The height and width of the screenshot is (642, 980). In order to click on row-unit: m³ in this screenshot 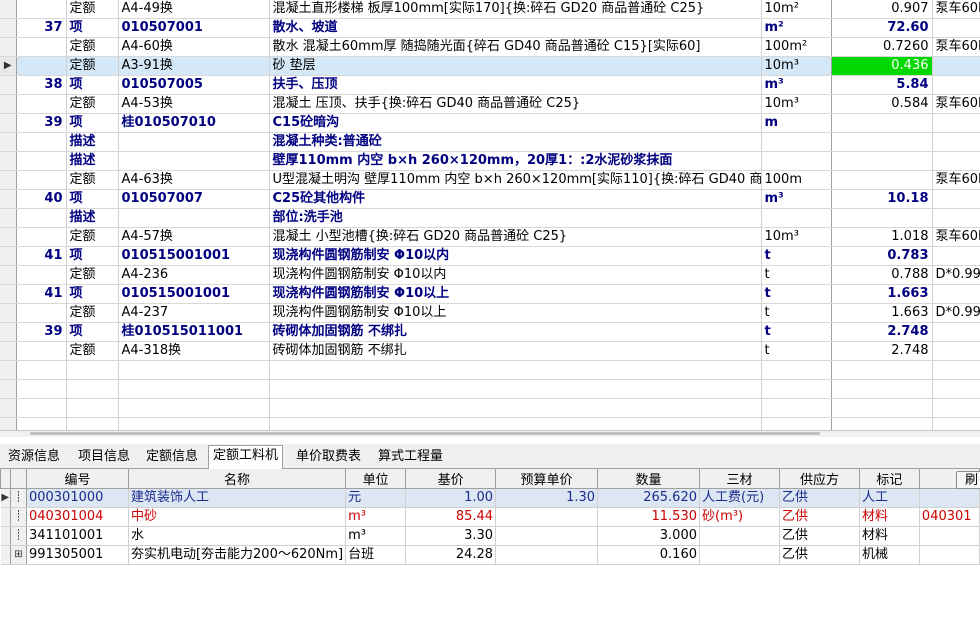, I will do `click(796, 199)`.